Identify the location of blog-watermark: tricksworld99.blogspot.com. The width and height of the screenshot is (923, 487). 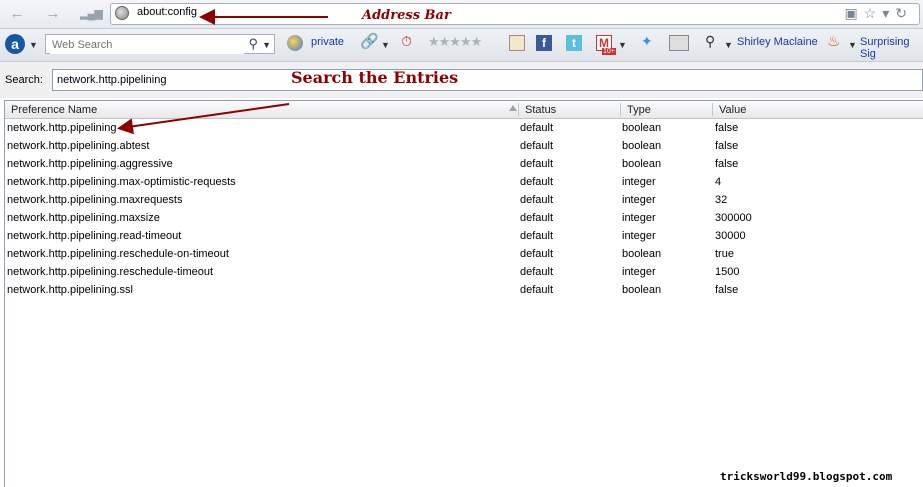
(806, 476).